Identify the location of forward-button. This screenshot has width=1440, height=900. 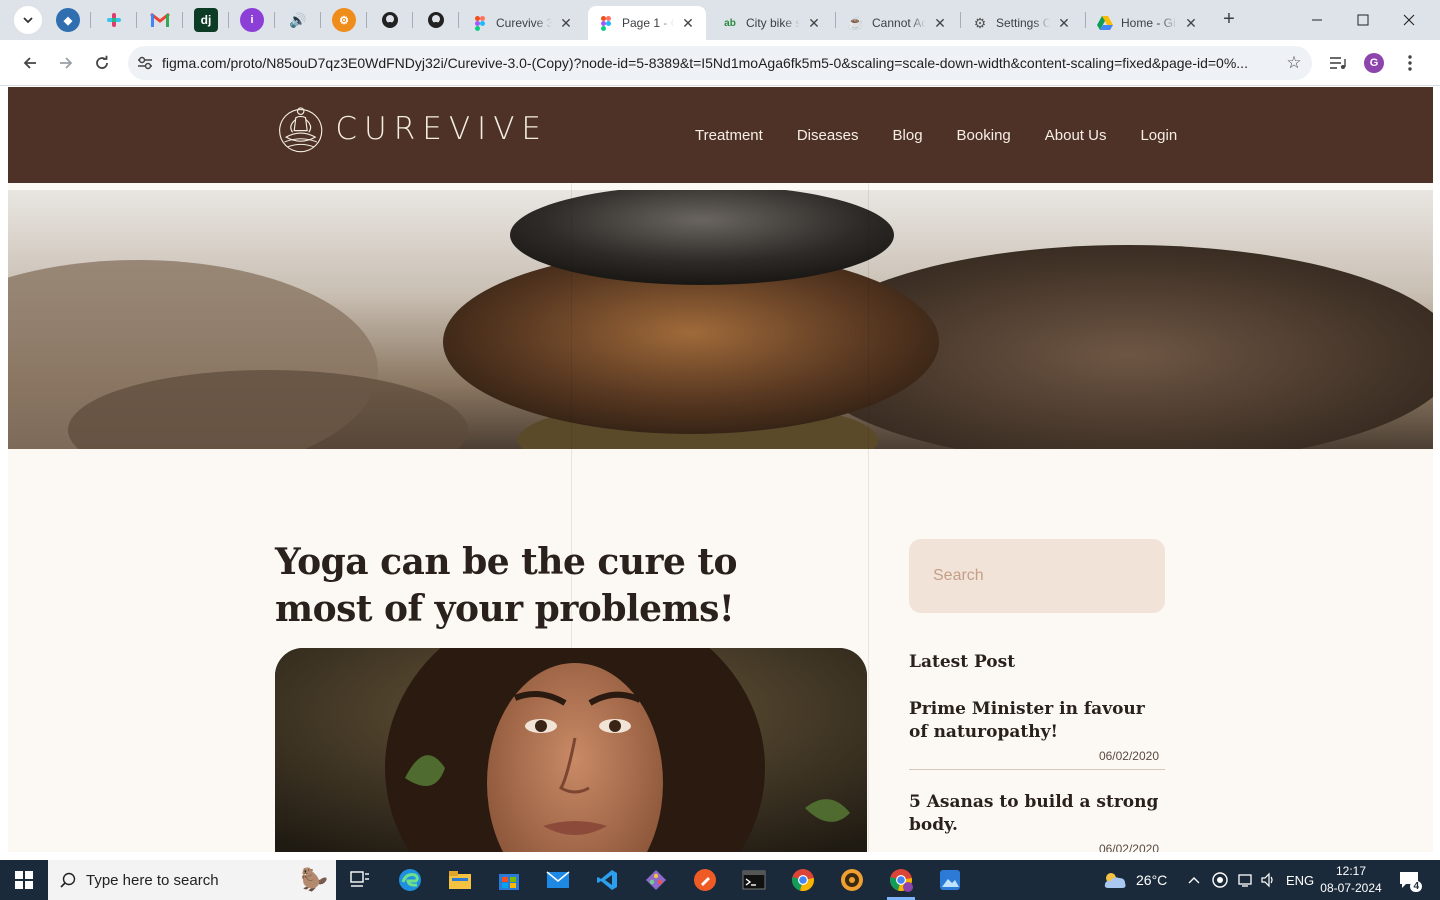
(66, 63).